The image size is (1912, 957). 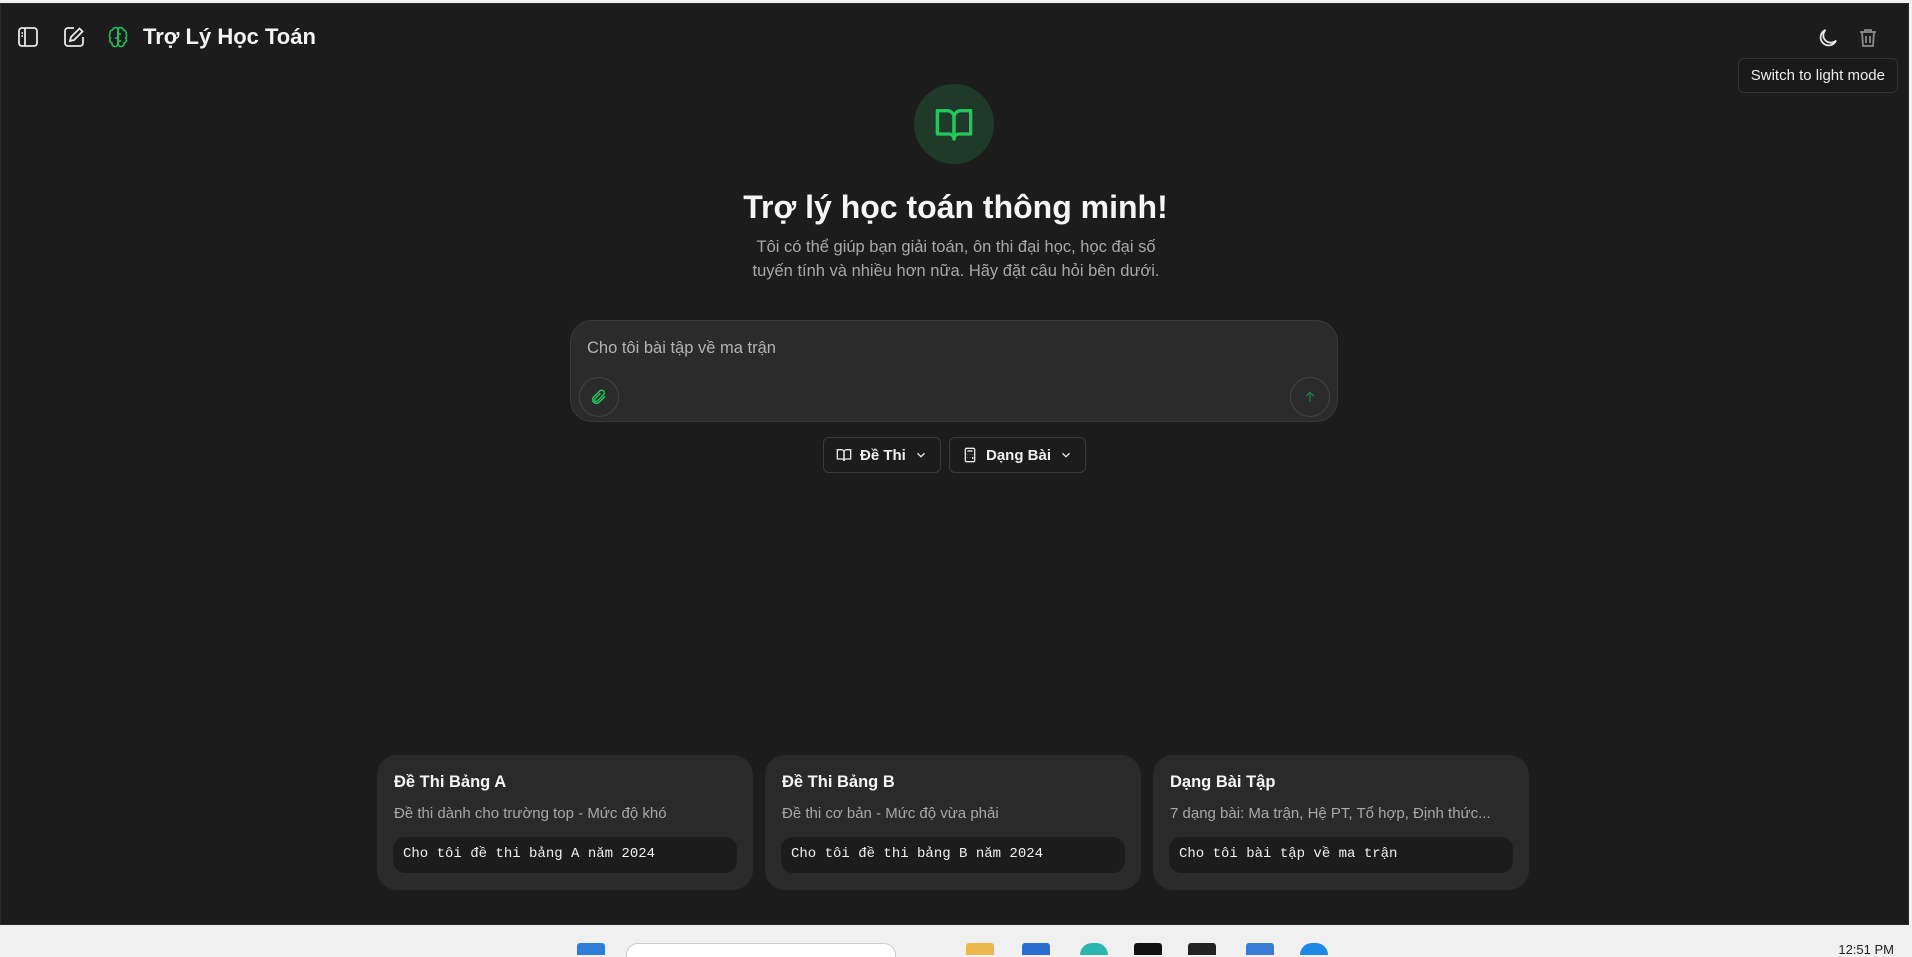 What do you see at coordinates (1094, 949) in the screenshot?
I see `browser-icon` at bounding box center [1094, 949].